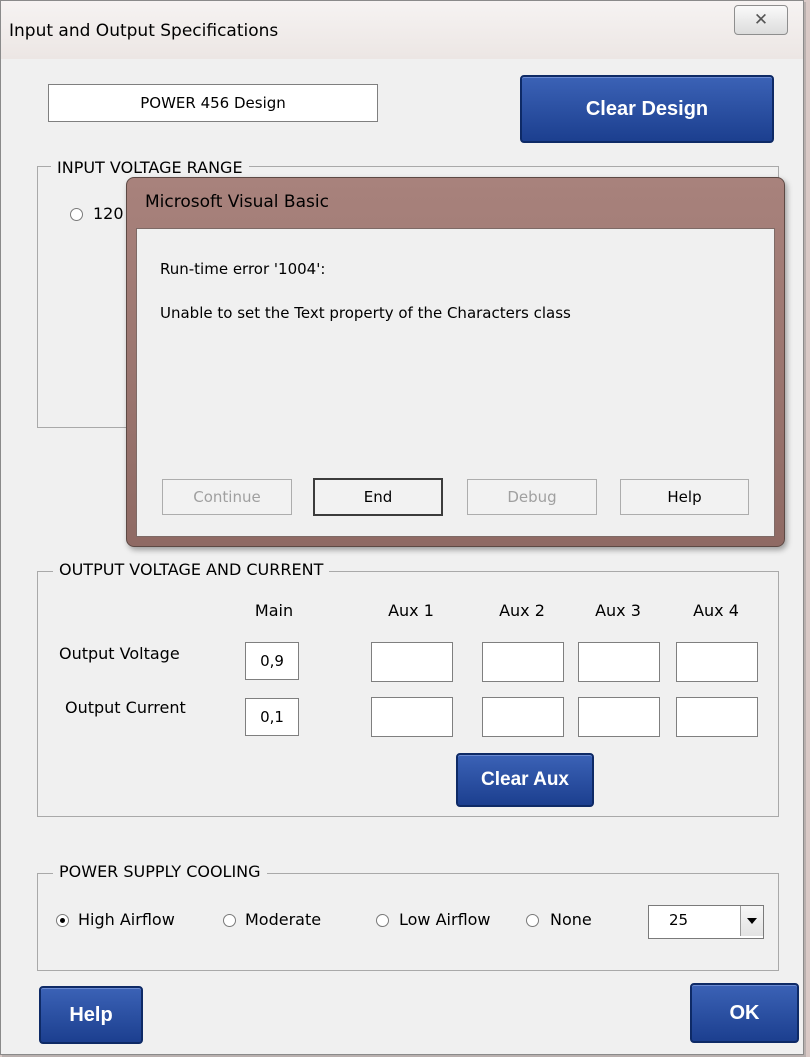  I want to click on aux2-current-field, so click(523, 717).